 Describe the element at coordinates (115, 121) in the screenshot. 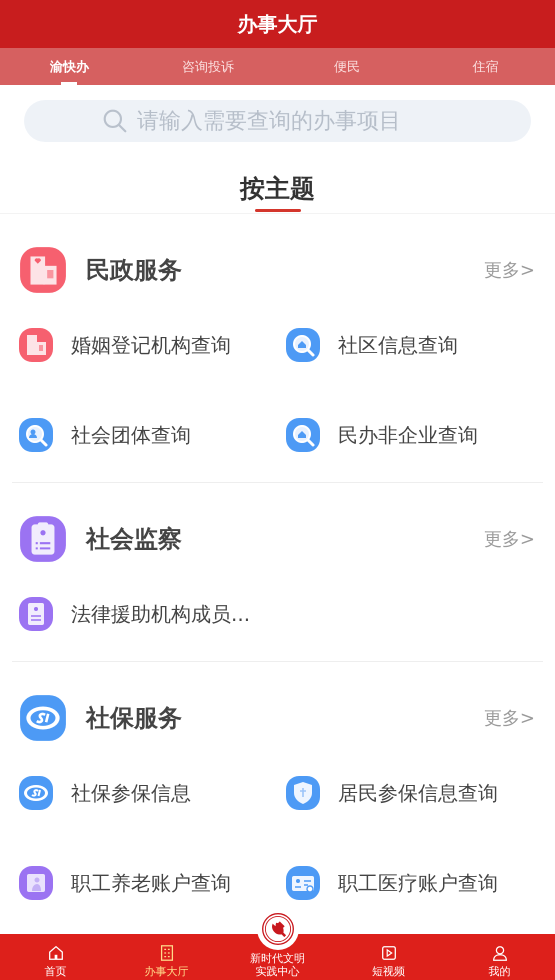

I see `search-icon` at that location.